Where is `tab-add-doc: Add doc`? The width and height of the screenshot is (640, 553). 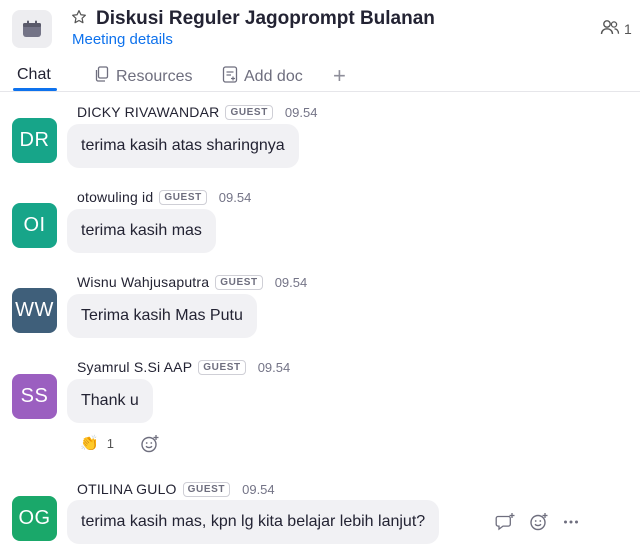
tab-add-doc: Add doc is located at coordinates (262, 77).